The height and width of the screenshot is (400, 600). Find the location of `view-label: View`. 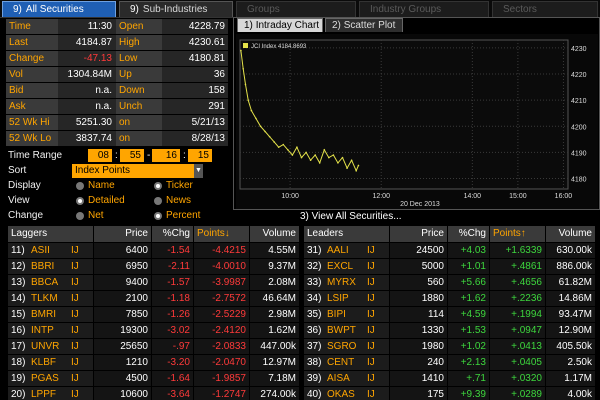

view-label: View is located at coordinates (19, 200).